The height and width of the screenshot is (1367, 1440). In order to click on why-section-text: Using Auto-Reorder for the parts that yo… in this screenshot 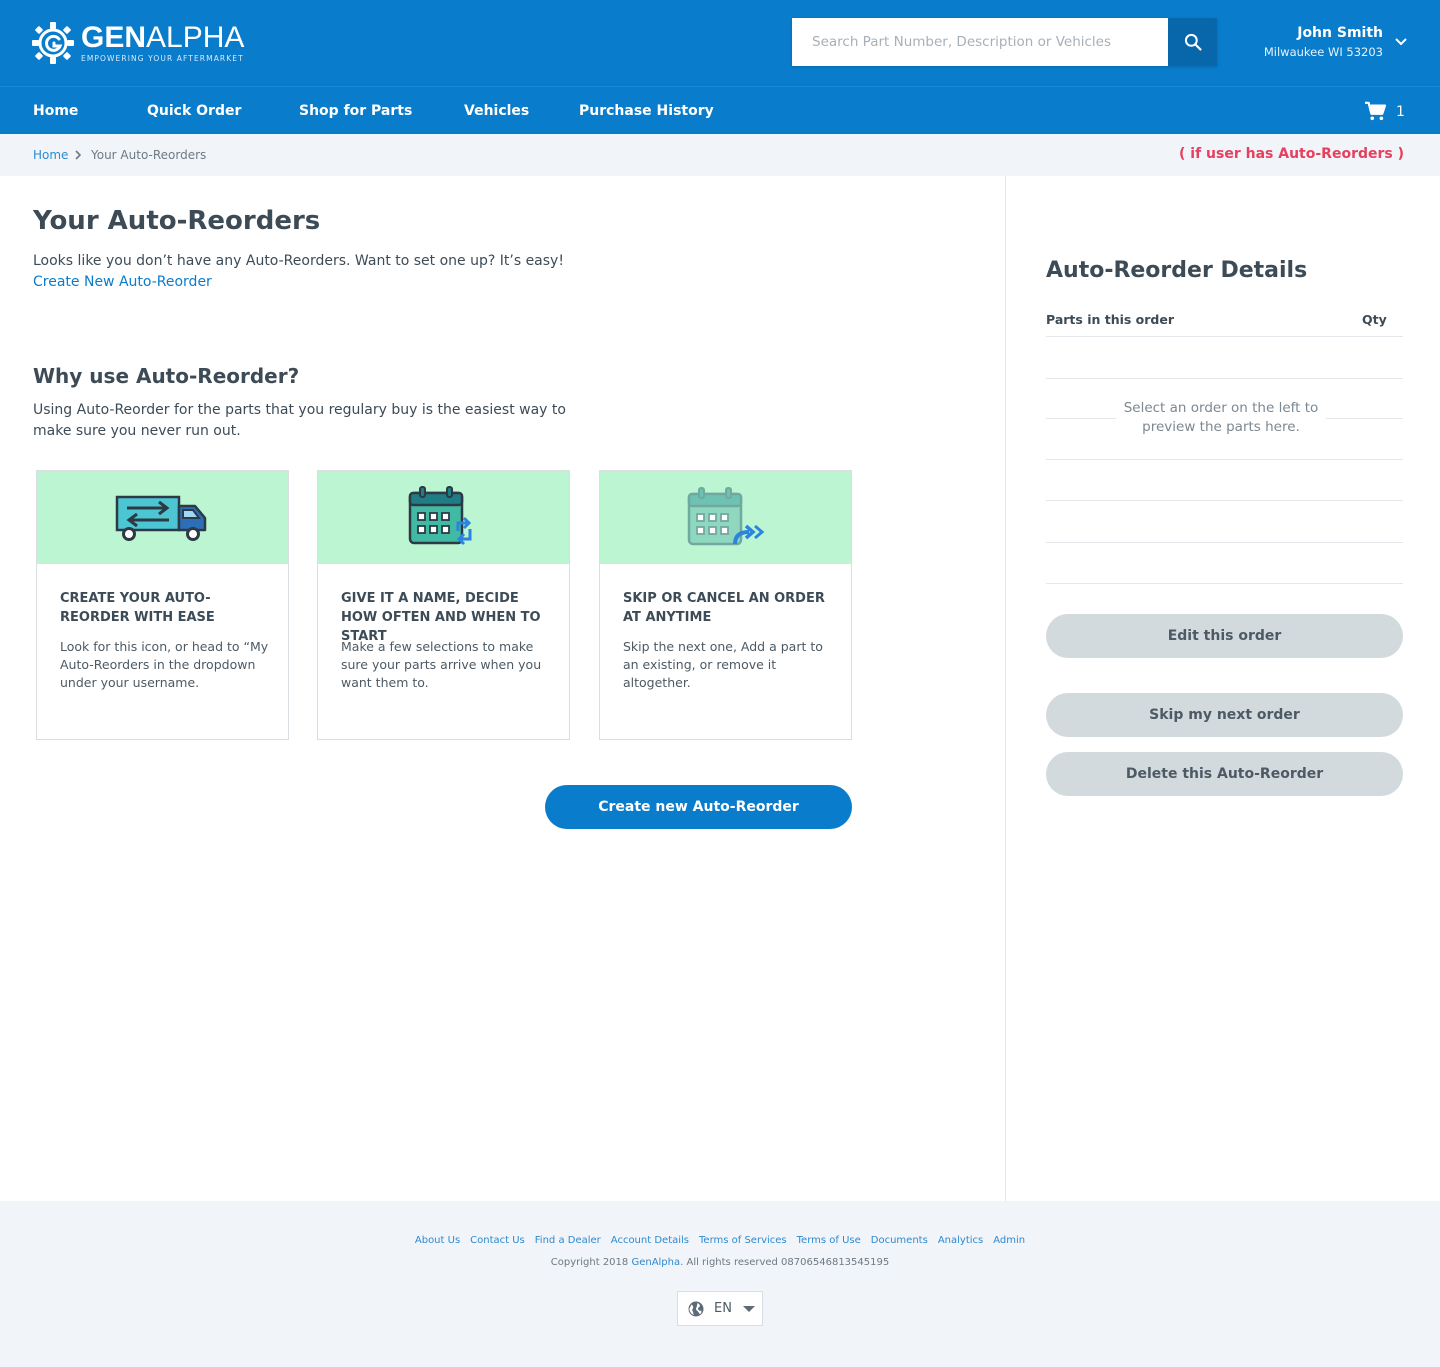, I will do `click(299, 420)`.